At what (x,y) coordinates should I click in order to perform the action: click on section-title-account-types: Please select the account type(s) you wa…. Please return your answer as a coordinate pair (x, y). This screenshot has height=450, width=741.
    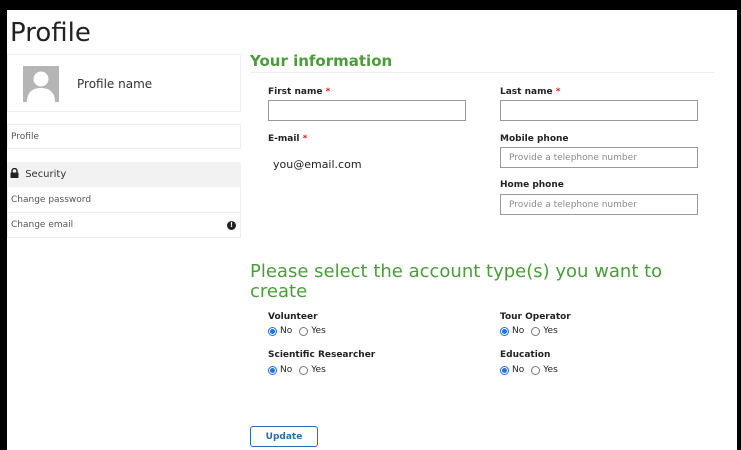
    Looking at the image, I should click on (456, 281).